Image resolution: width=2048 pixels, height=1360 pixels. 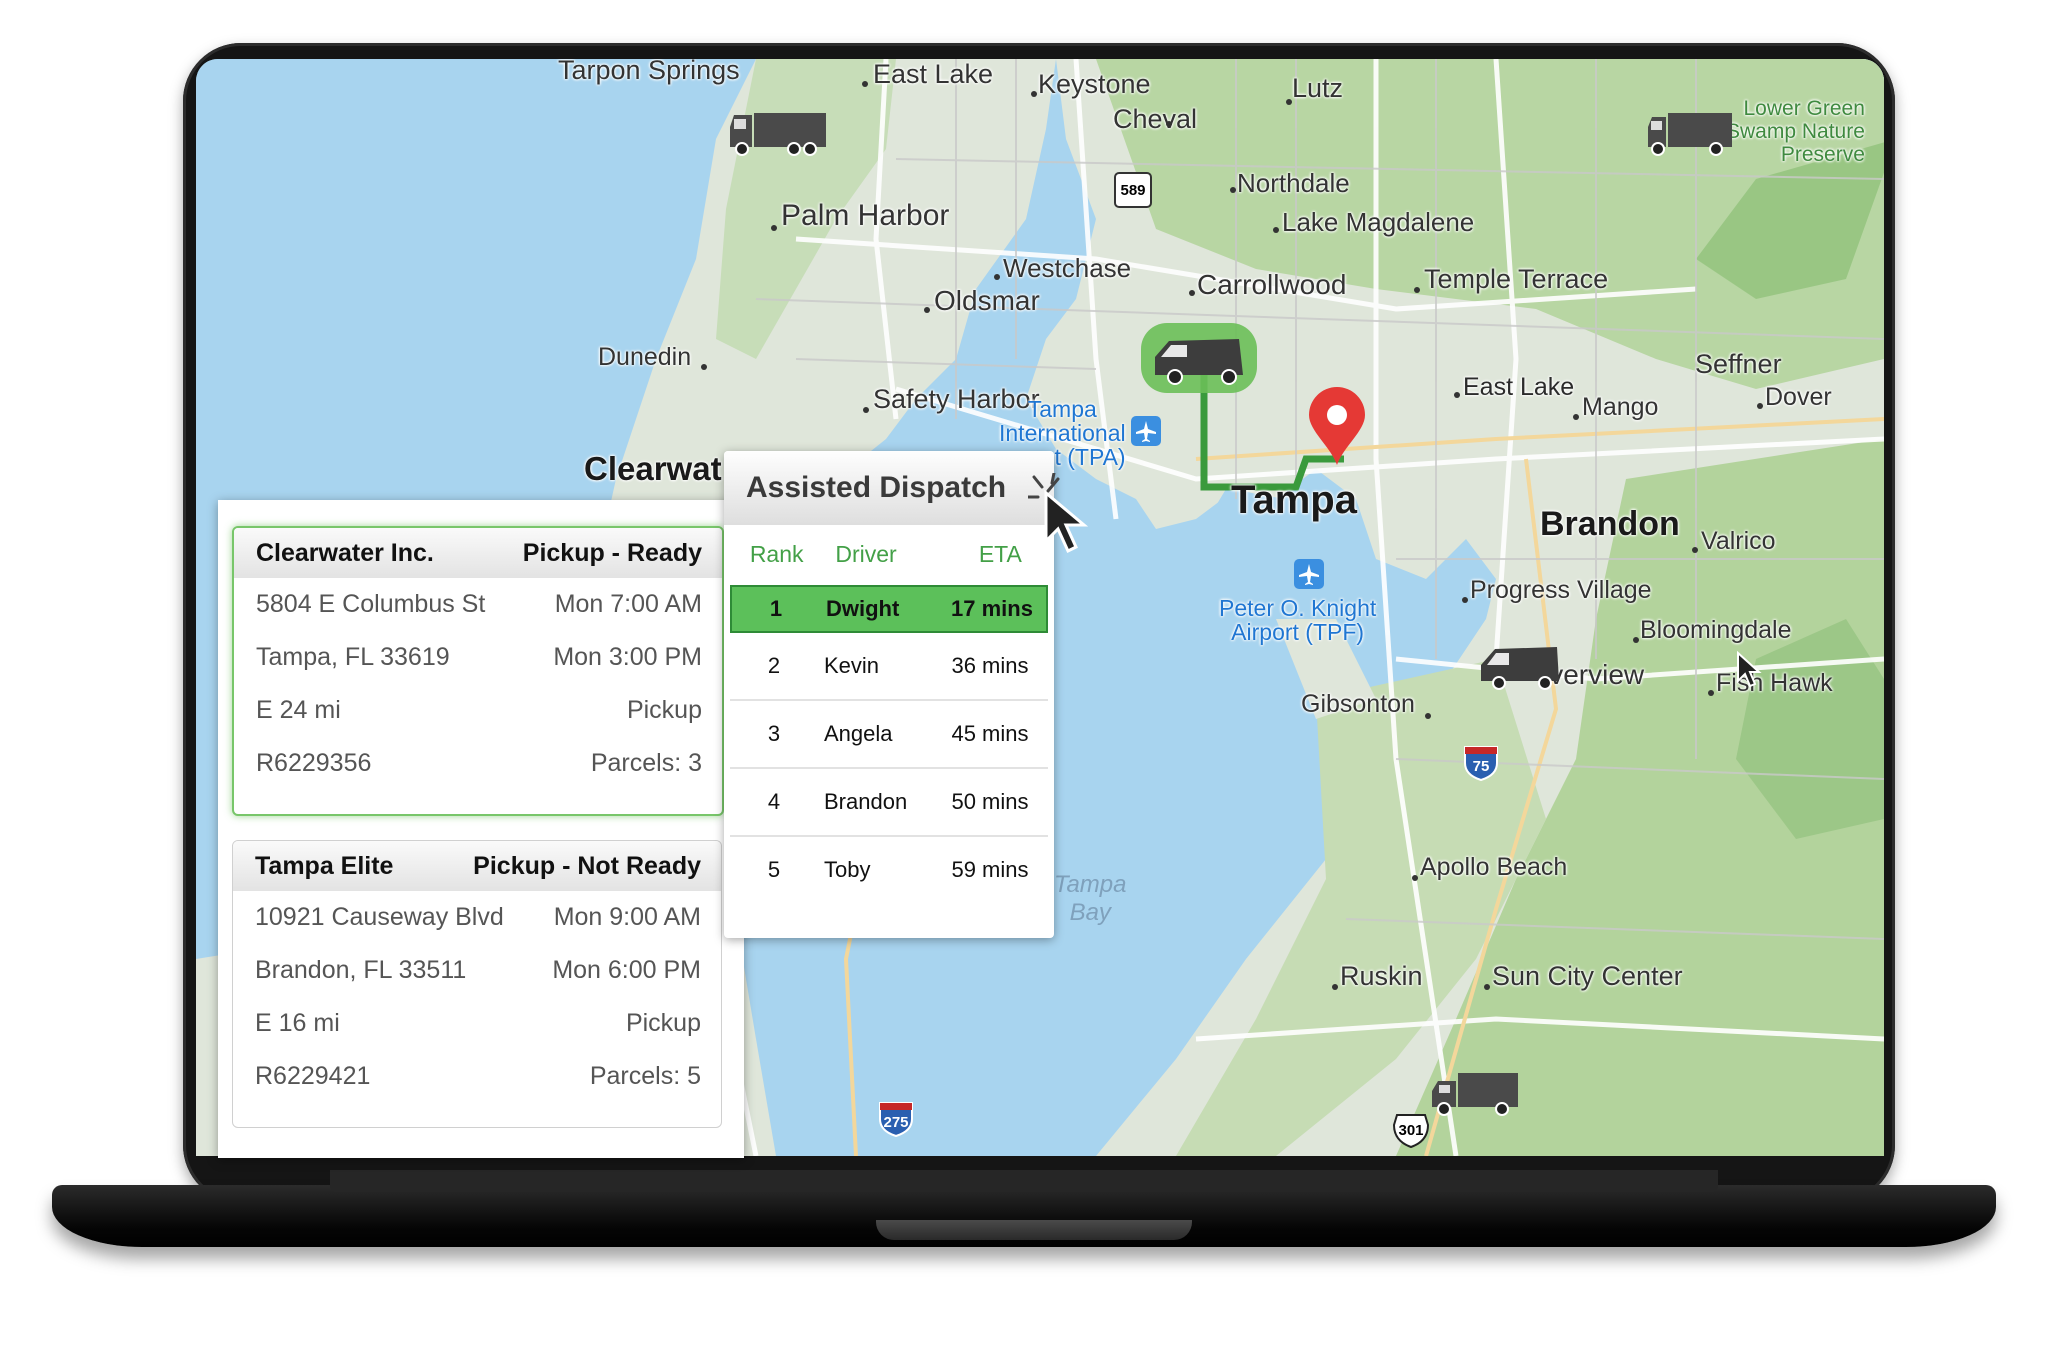 What do you see at coordinates (1587, 976) in the screenshot?
I see `place-sun-city-center: Sun City Center` at bounding box center [1587, 976].